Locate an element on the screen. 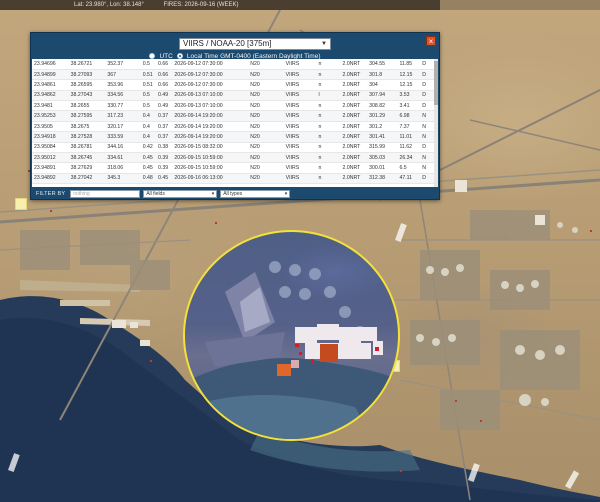 Image resolution: width=600 pixels, height=502 pixels. table-cell: 38.27528 is located at coordinates (87, 137).